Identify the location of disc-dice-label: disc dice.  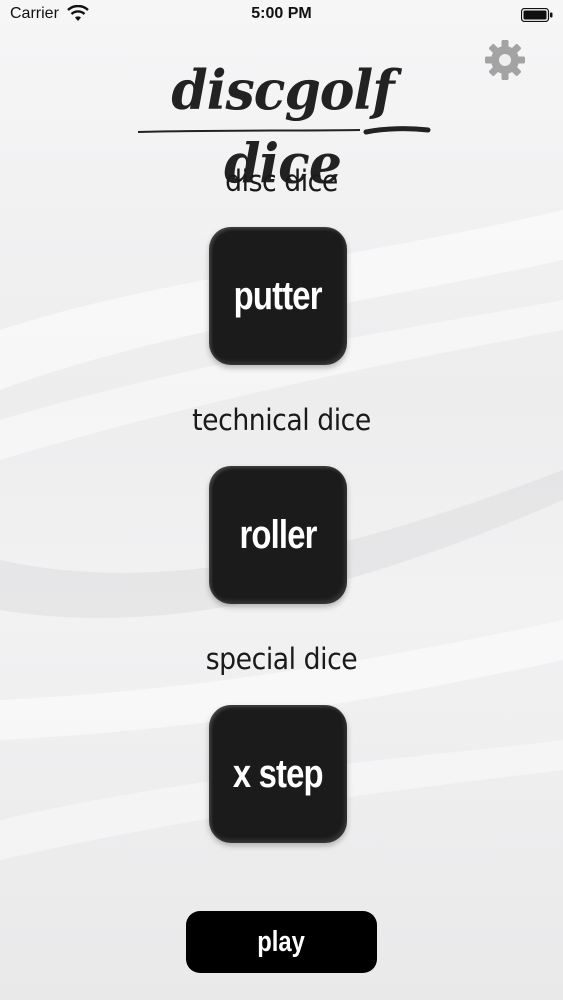
(281, 181).